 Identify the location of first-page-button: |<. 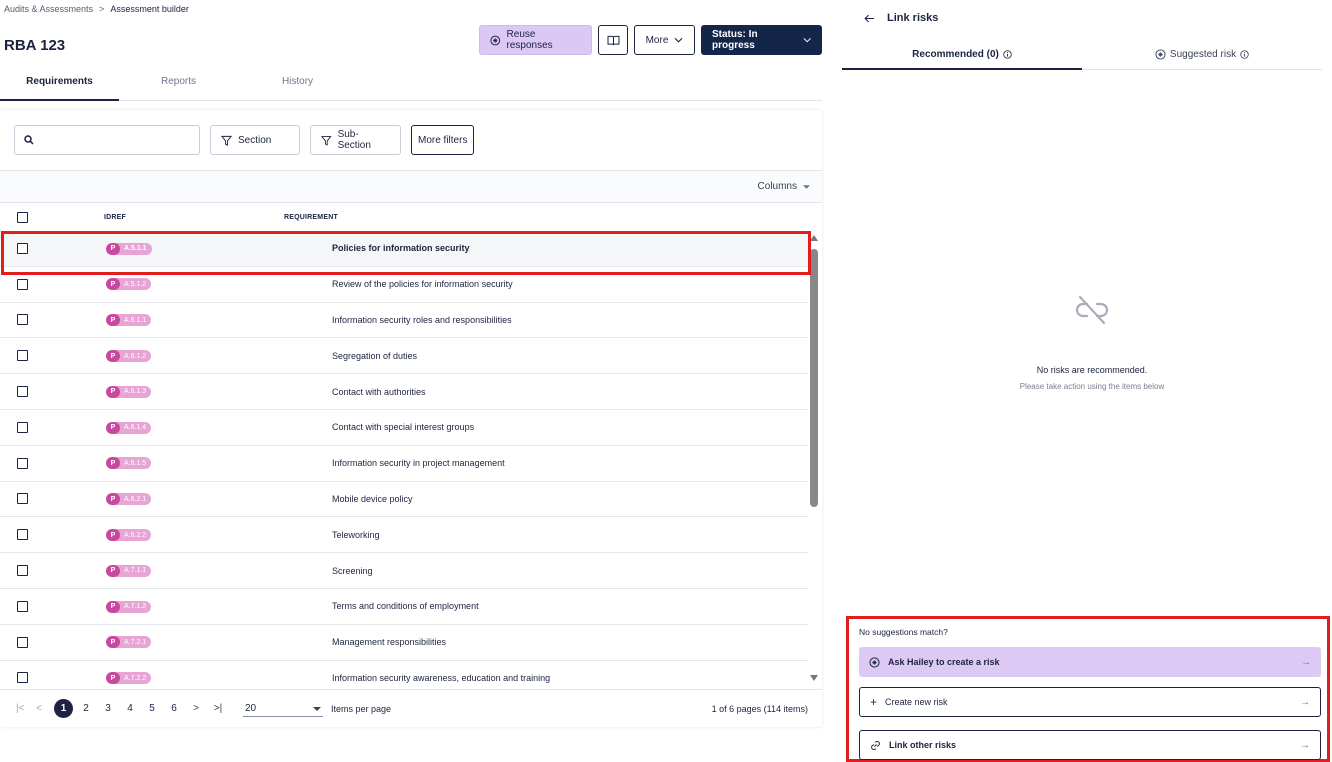
(24, 708).